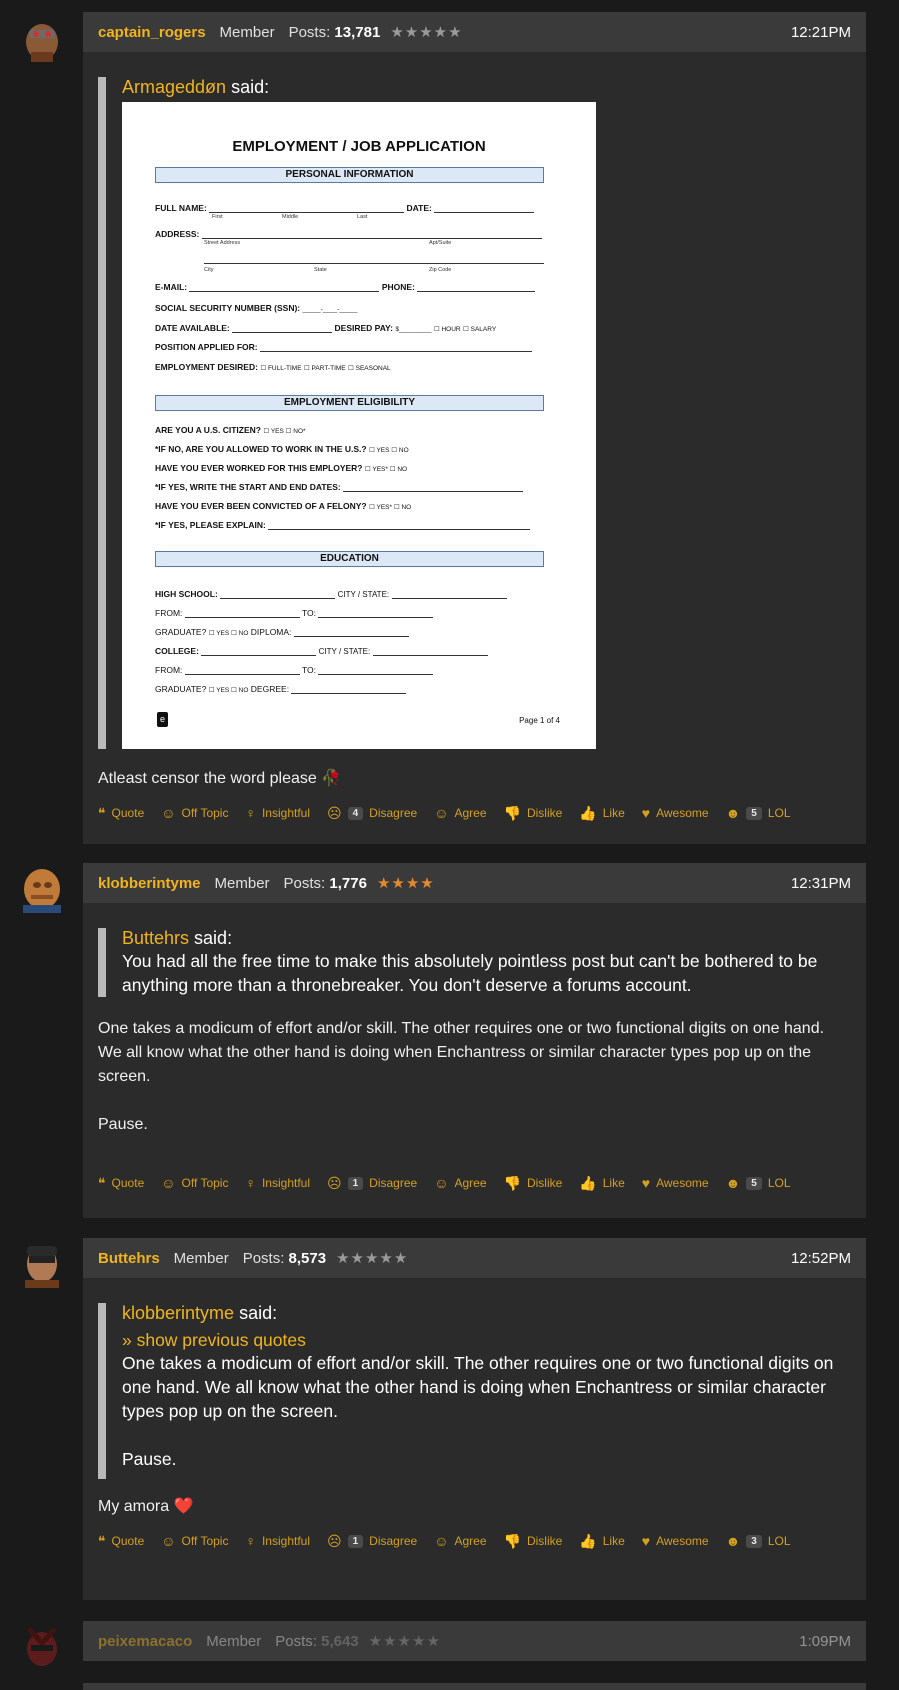 The height and width of the screenshot is (1690, 899). What do you see at coordinates (152, 32) in the screenshot?
I see `username: captain_rogers` at bounding box center [152, 32].